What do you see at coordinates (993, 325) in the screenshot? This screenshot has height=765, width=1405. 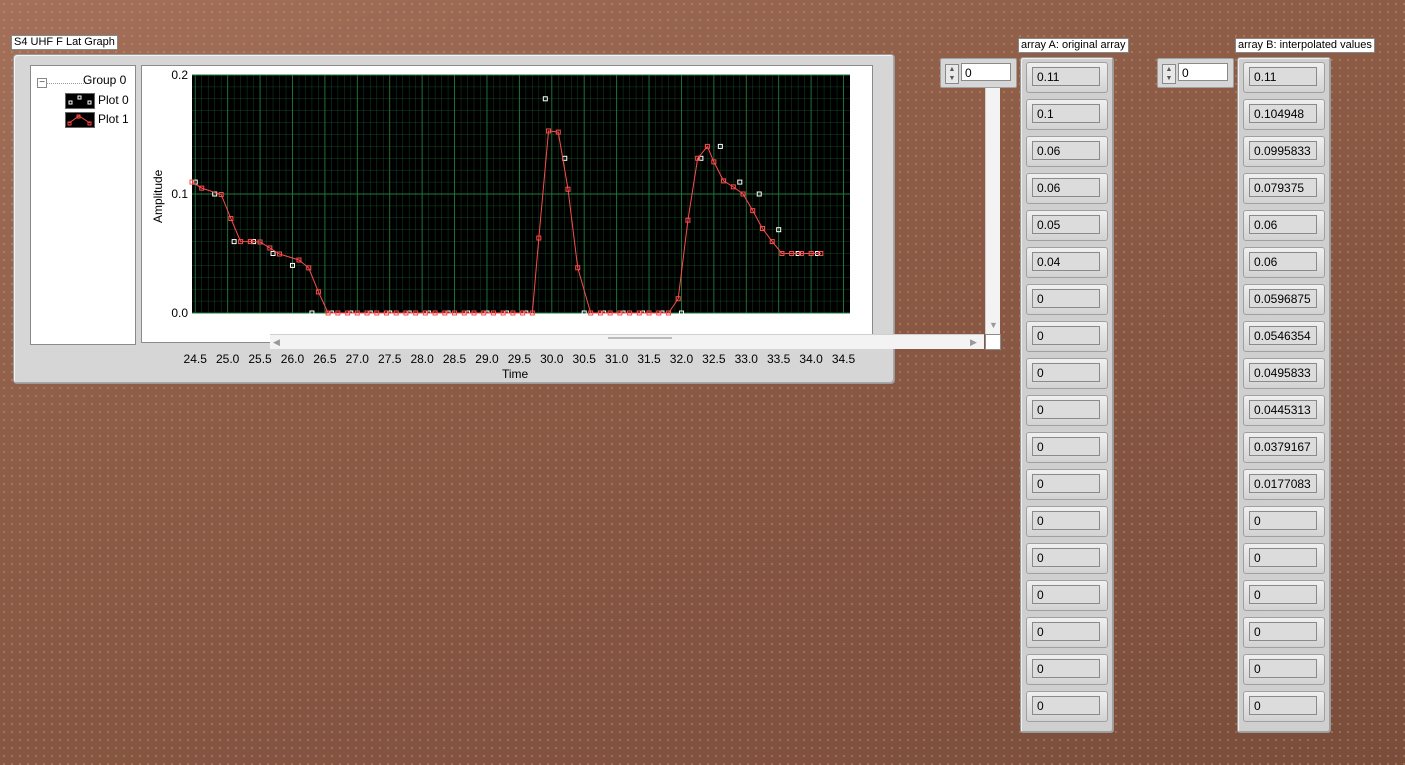 I see `scroll-down-icon: ▼` at bounding box center [993, 325].